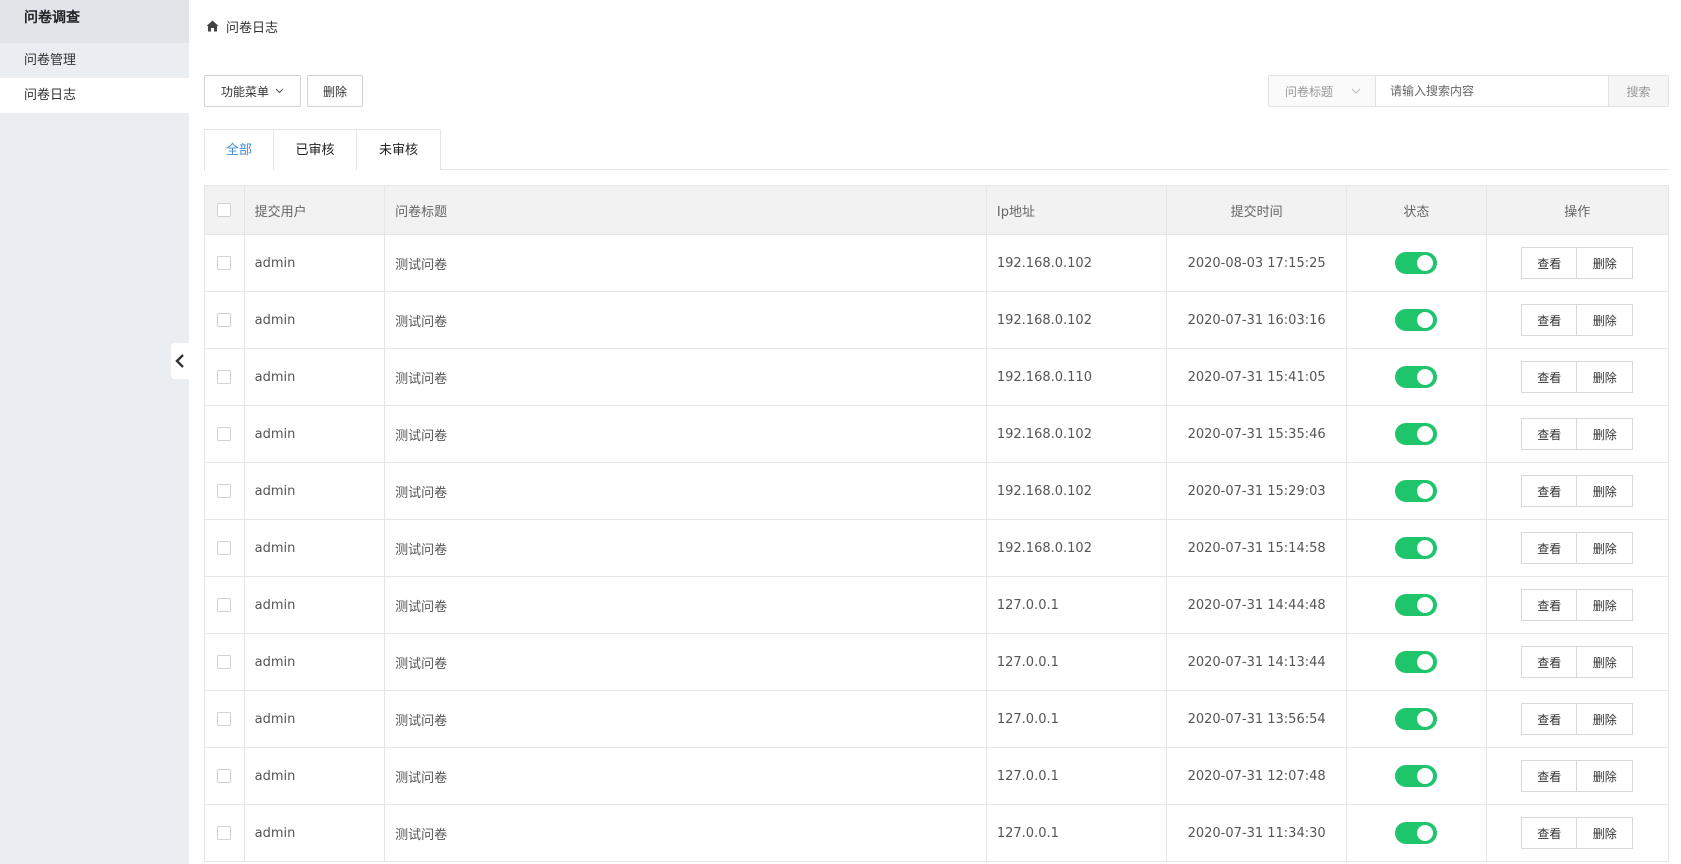  I want to click on select-all-checkbox, so click(224, 210).